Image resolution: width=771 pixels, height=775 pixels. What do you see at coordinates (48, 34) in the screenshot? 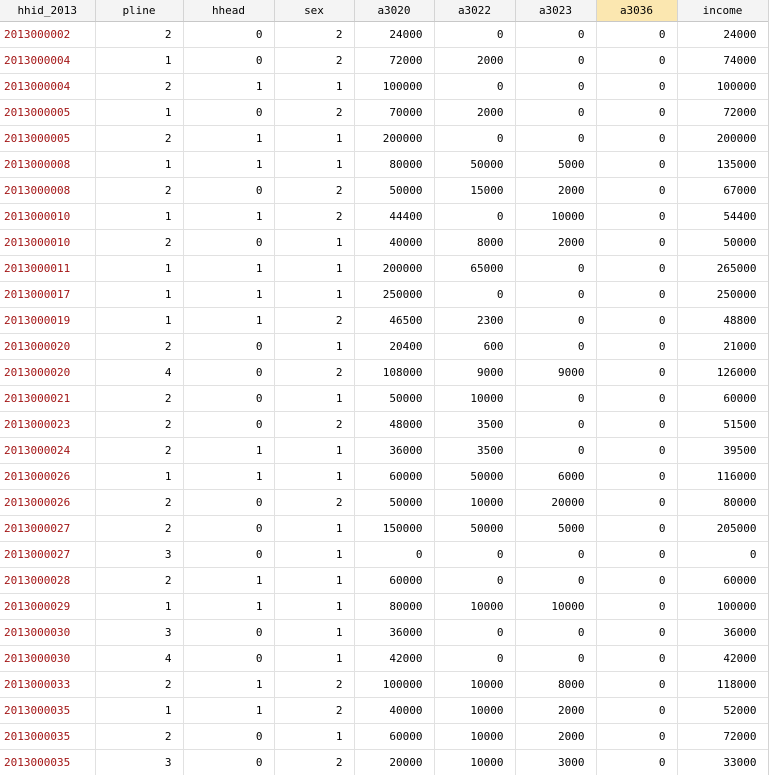
I see `cell-hhid-2013: 2013000002` at bounding box center [48, 34].